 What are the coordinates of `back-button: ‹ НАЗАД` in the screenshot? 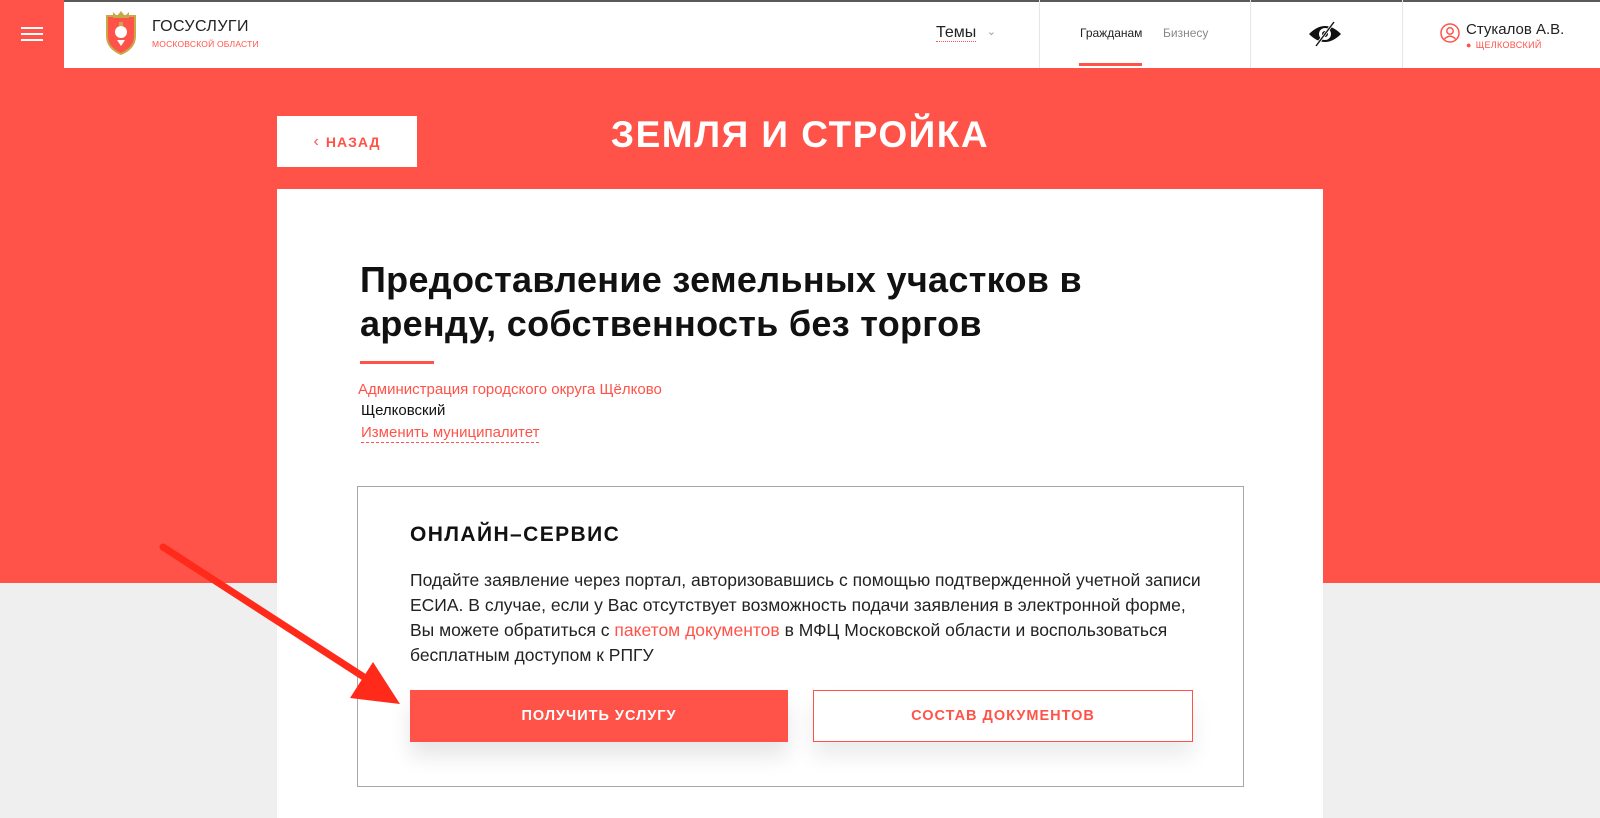 It's located at (347, 141).